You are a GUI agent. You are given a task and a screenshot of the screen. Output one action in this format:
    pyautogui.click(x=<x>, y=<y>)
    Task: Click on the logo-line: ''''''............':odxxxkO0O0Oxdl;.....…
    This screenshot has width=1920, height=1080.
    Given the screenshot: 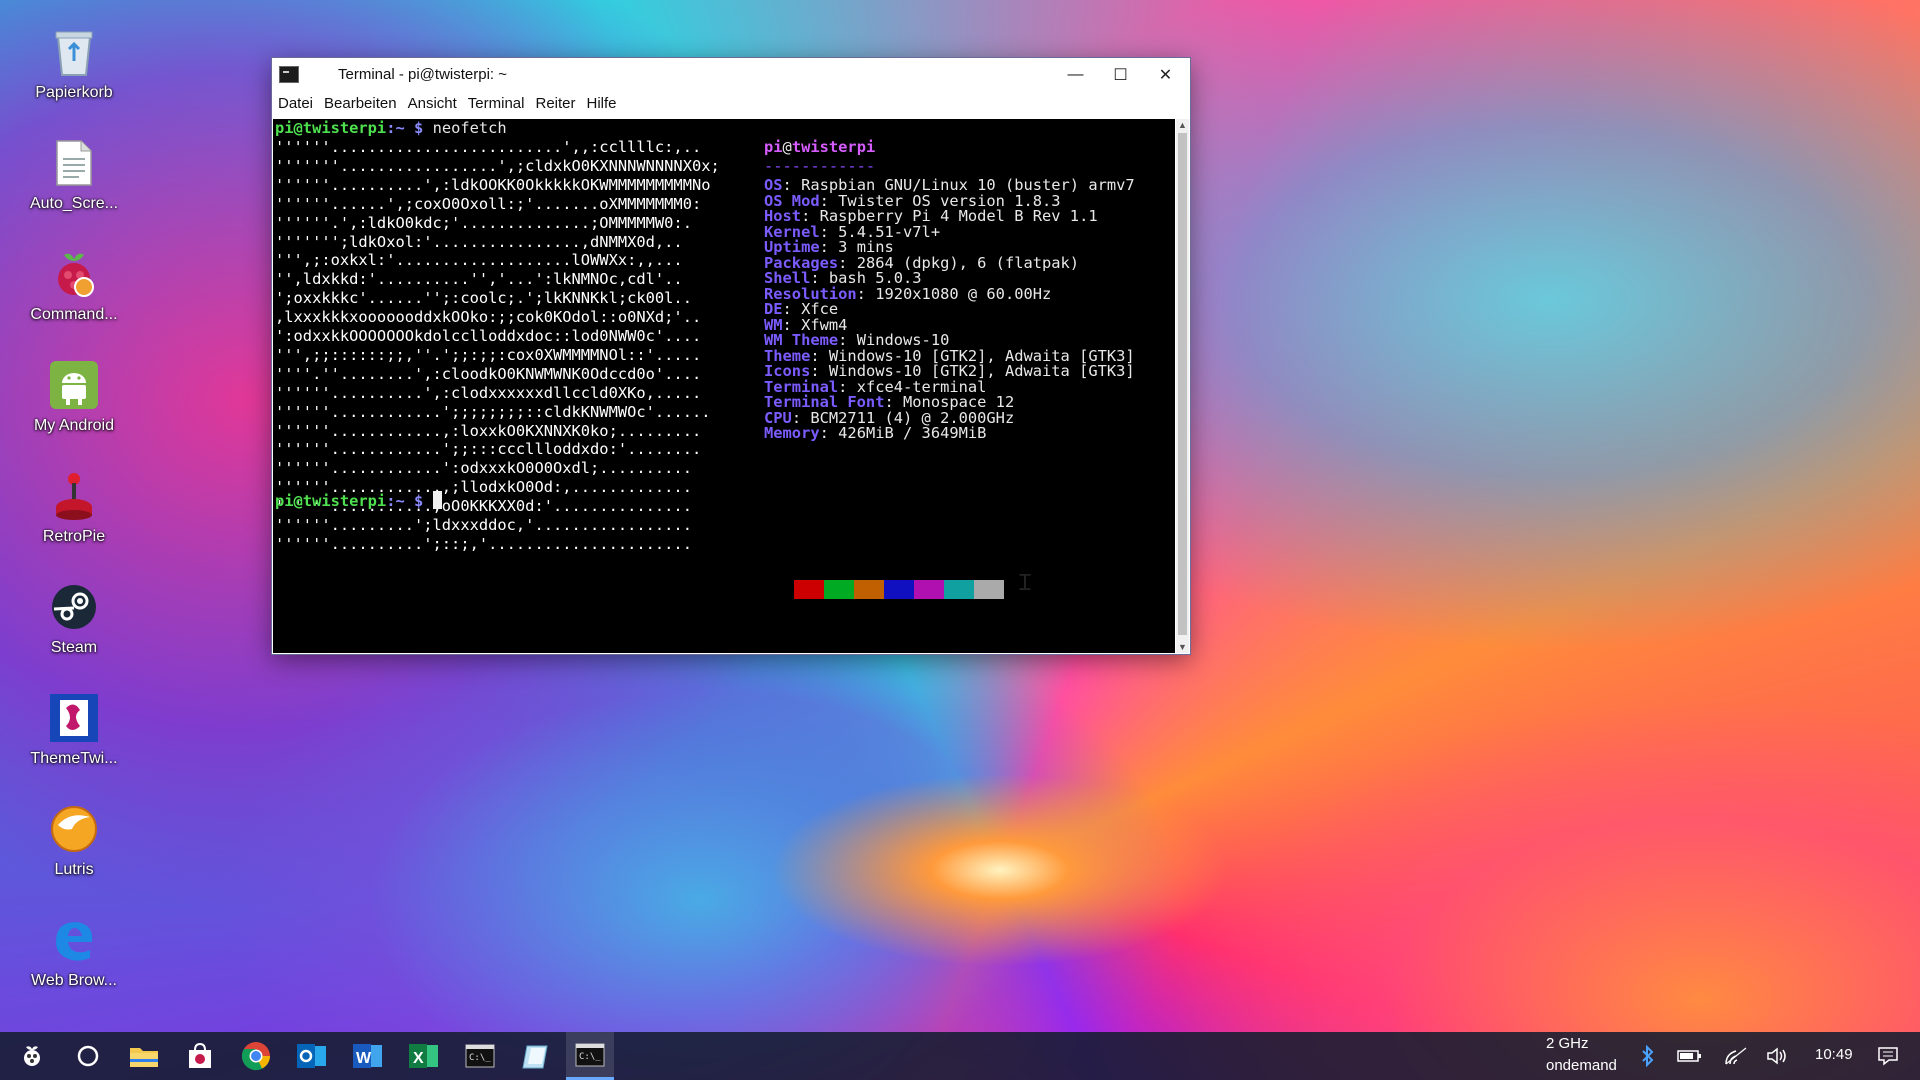 What is the action you would take?
    pyautogui.click(x=483, y=468)
    